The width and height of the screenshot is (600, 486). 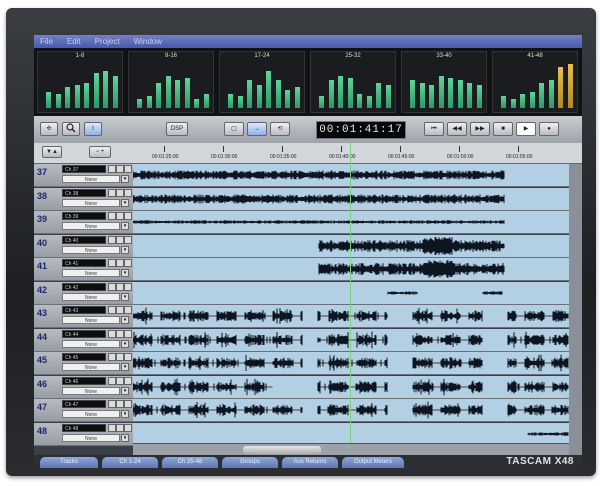 I want to click on track-row: 38 Ch 38 None ▾, so click(x=308, y=199).